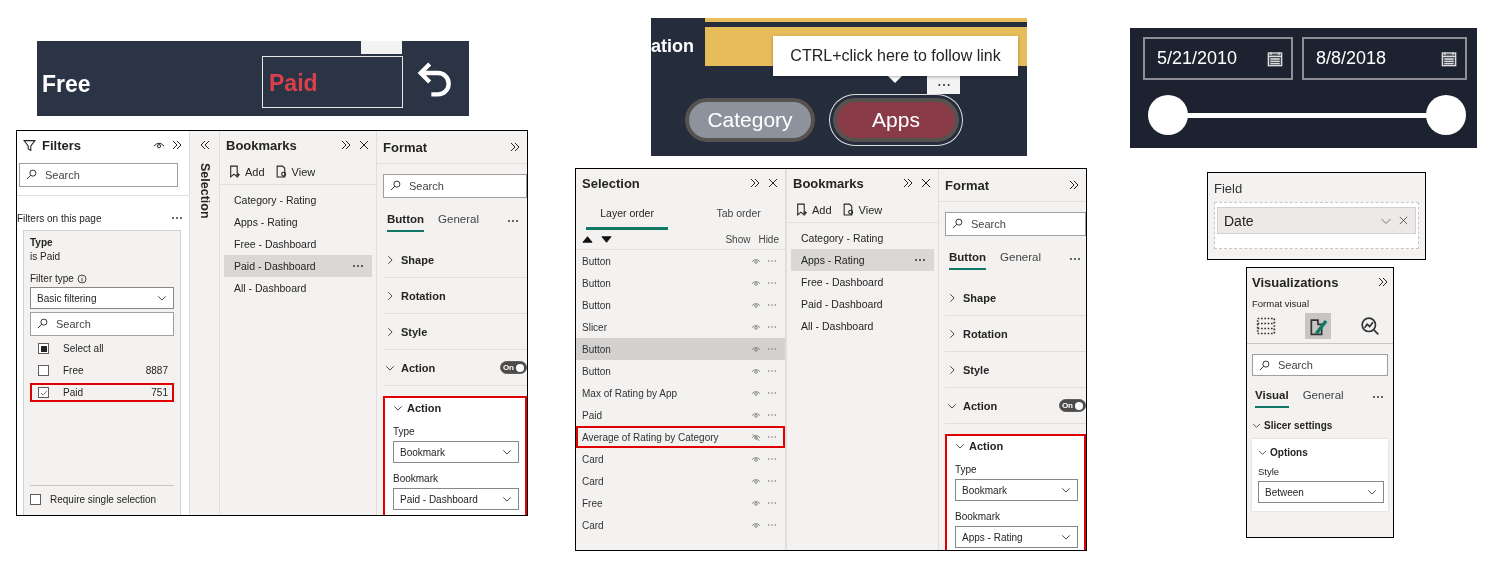 The image size is (1487, 566). Describe the element at coordinates (1016, 537) in the screenshot. I see `dropdown: Apps - Rating` at that location.